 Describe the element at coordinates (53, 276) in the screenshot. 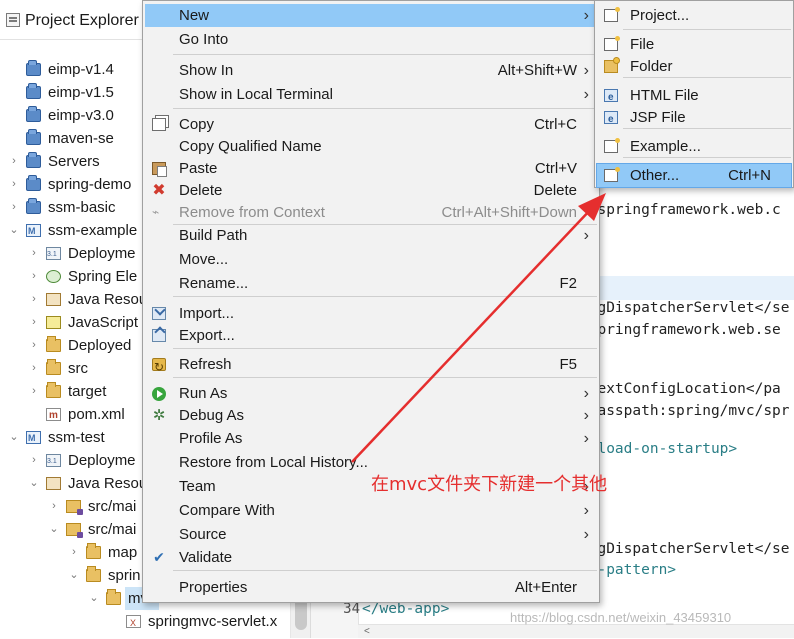

I see `spring-elements-icon` at that location.